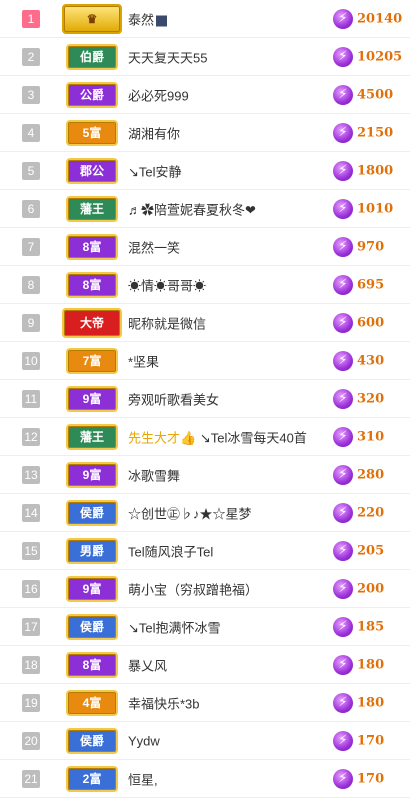  What do you see at coordinates (205, 247) in the screenshot?
I see `list-item: 7 8富 混然一笑 ⚡ 970` at bounding box center [205, 247].